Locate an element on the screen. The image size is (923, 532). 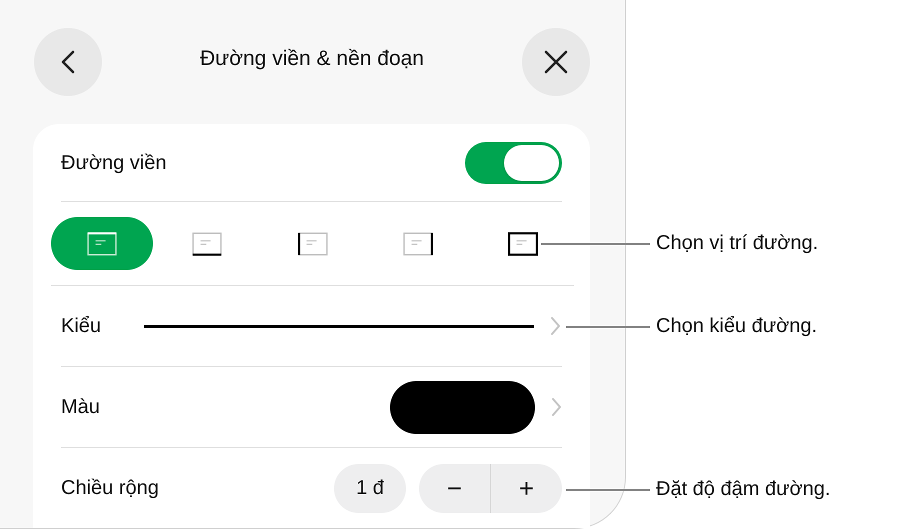
increment-button: + is located at coordinates (526, 488).